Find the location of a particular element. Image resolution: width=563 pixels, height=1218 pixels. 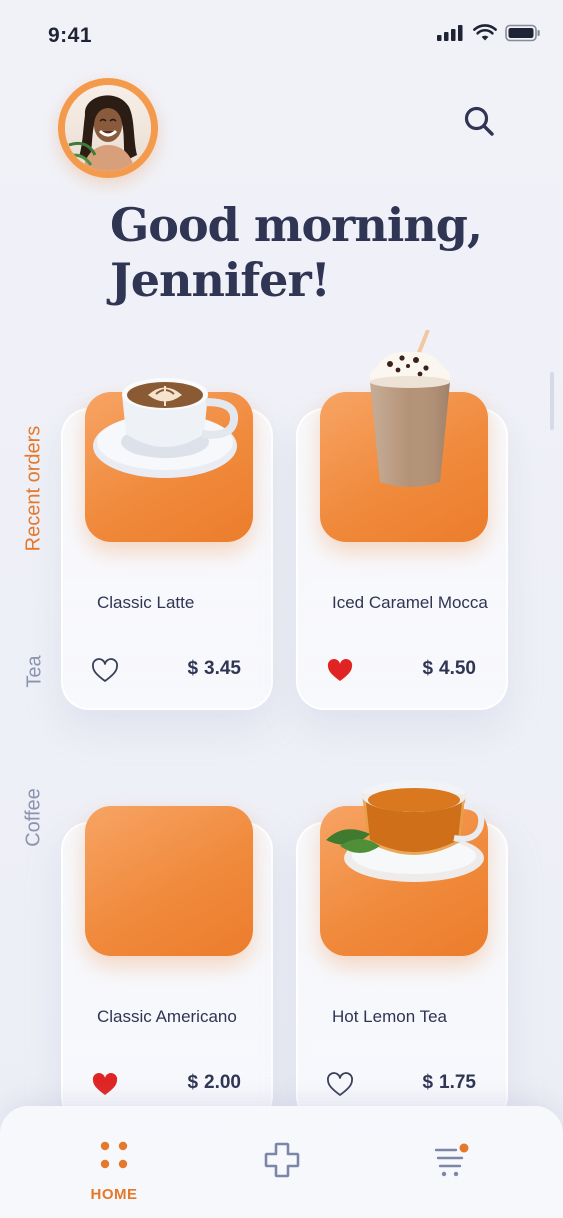

status-bar: 9:41 is located at coordinates (281, 35).